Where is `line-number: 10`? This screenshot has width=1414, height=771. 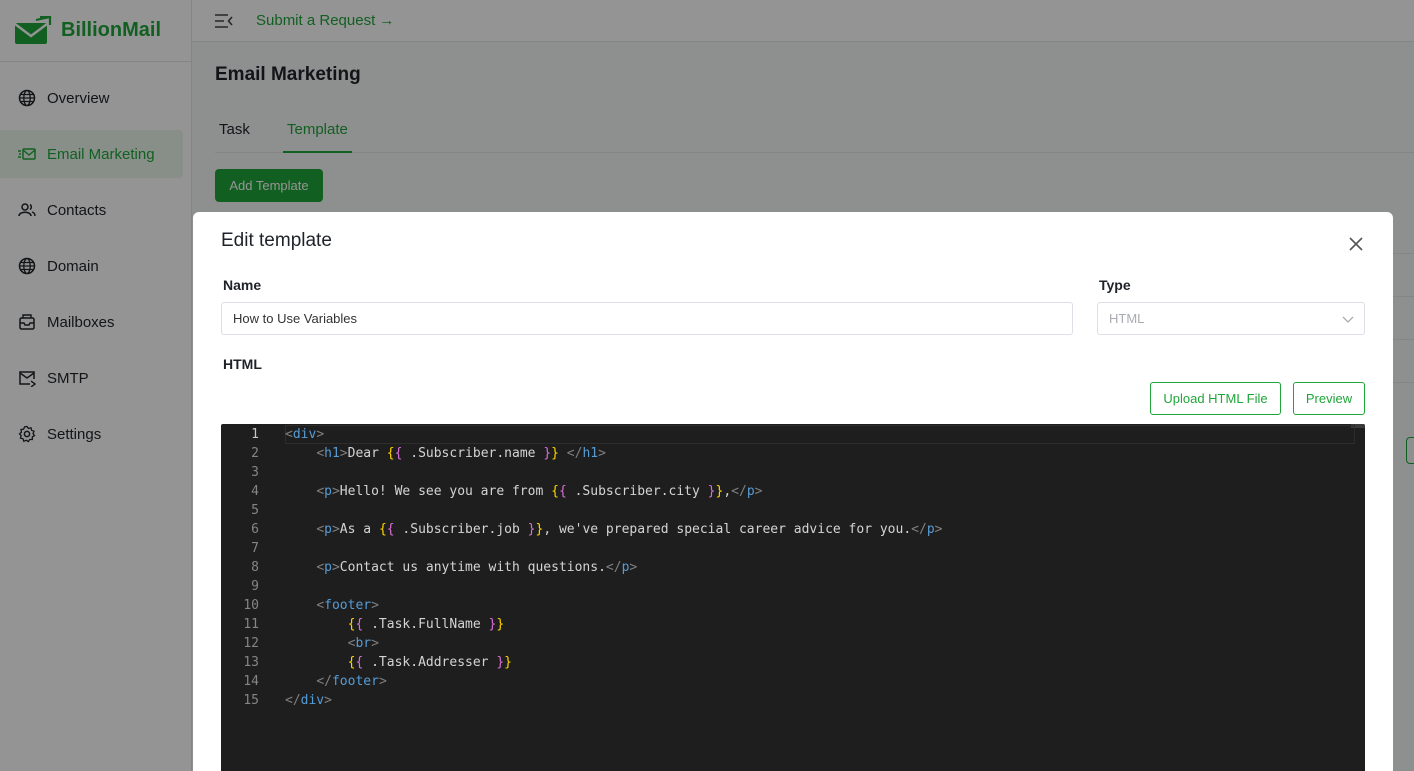 line-number: 10 is located at coordinates (251, 605).